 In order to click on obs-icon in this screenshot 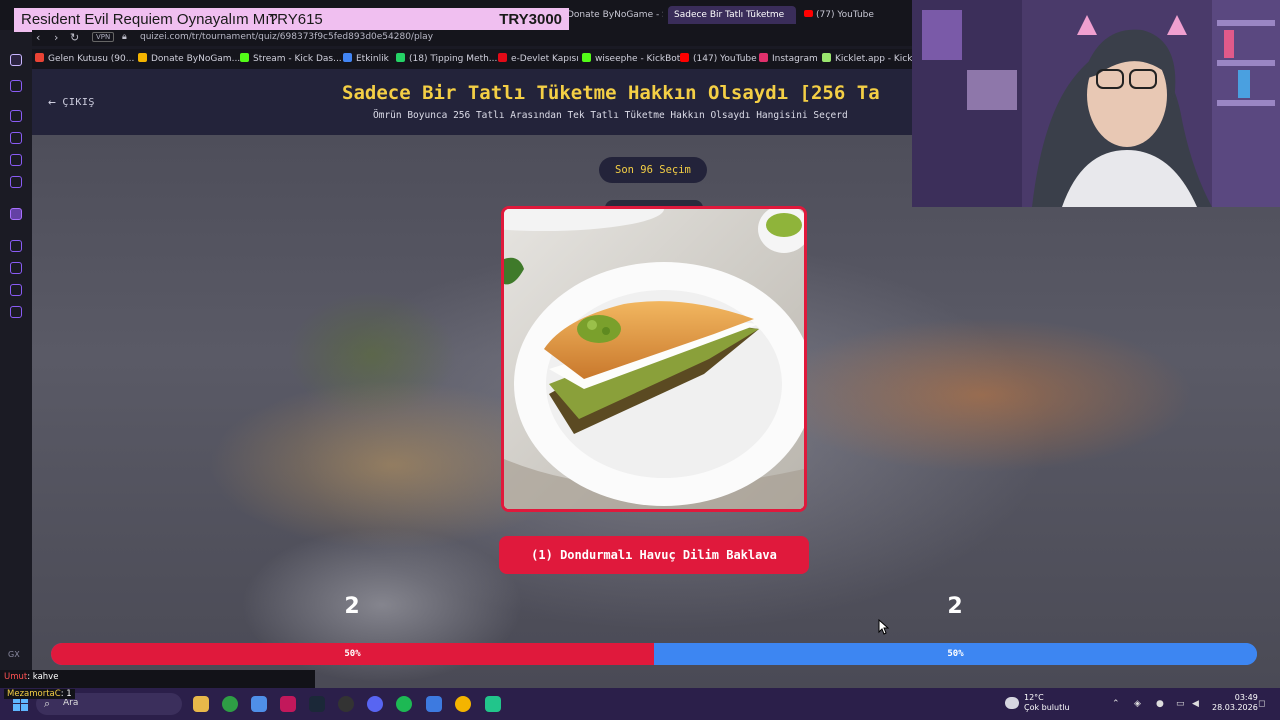, I will do `click(346, 704)`.